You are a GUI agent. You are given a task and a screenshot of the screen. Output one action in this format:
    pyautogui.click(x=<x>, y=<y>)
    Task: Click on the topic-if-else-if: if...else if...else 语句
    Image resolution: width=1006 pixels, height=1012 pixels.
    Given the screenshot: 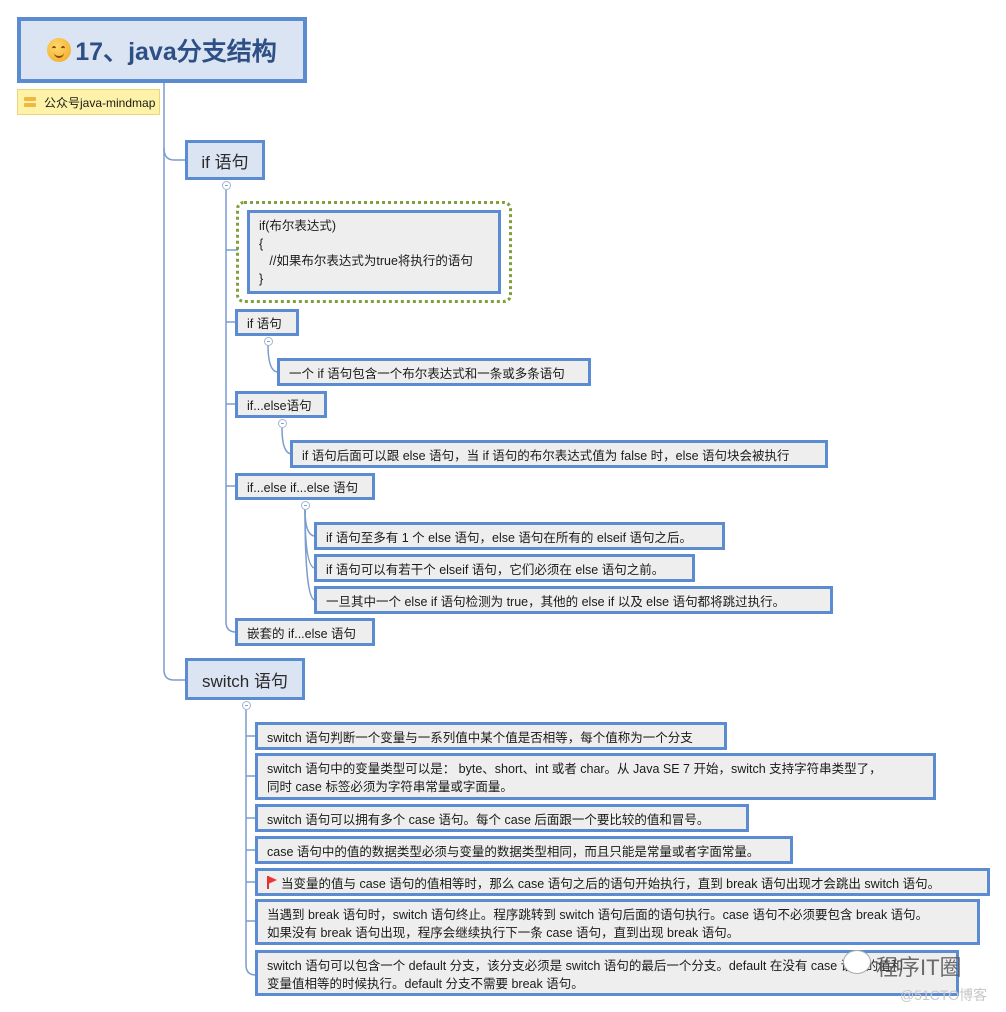 What is the action you would take?
    pyautogui.click(x=305, y=486)
    